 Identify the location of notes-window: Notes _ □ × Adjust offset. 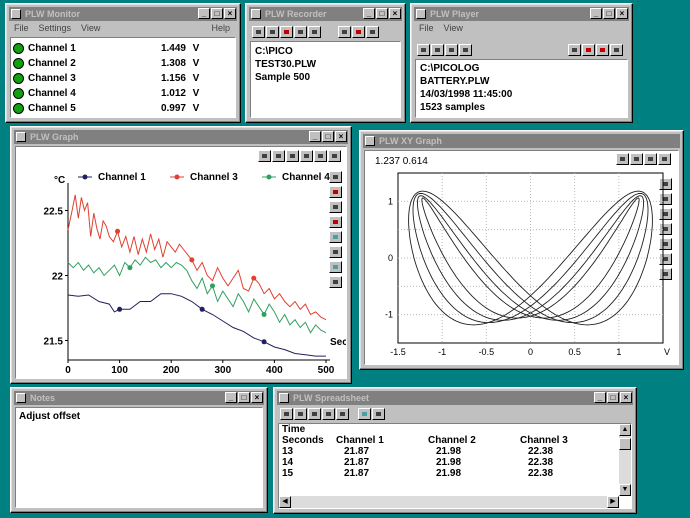
(139, 450).